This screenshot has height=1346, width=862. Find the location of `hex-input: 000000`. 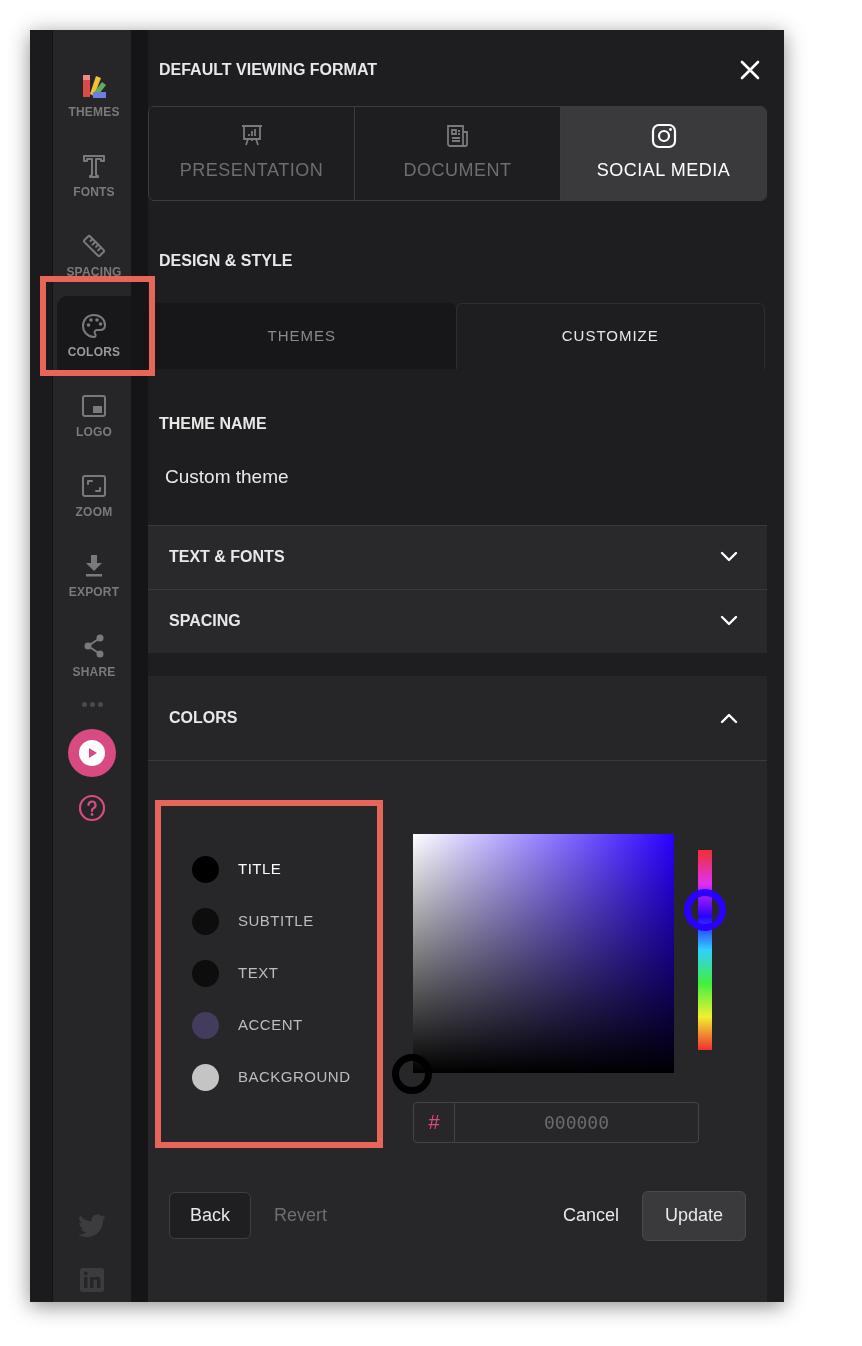

hex-input: 000000 is located at coordinates (577, 1122).